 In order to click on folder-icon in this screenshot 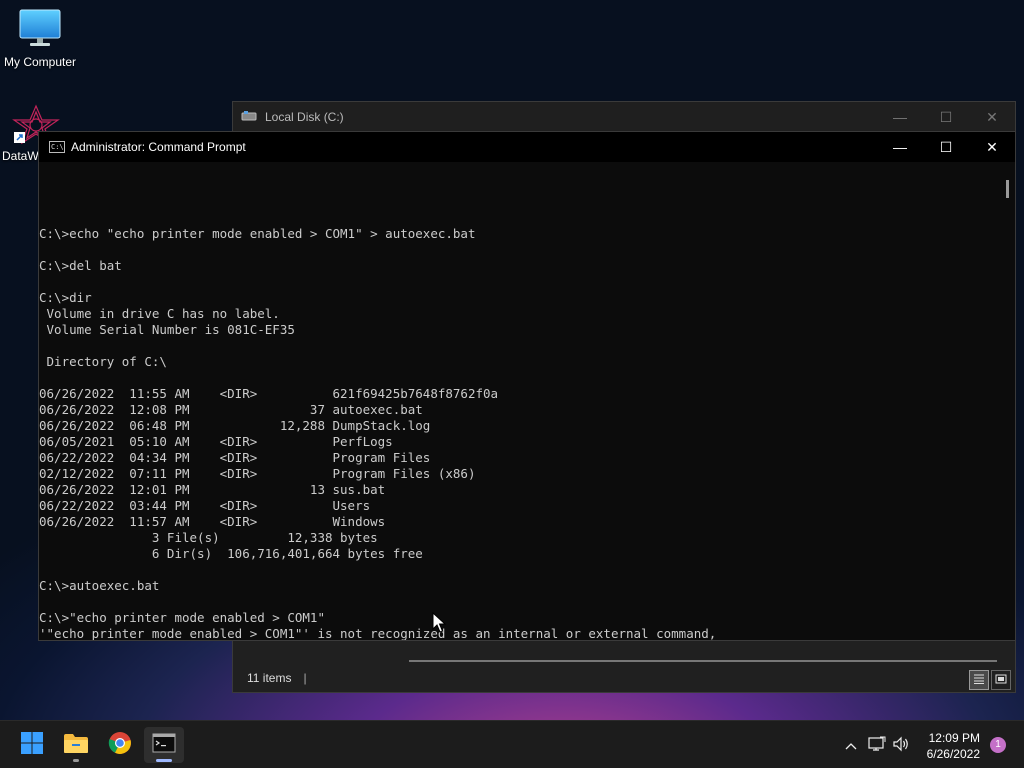, I will do `click(76, 745)`.